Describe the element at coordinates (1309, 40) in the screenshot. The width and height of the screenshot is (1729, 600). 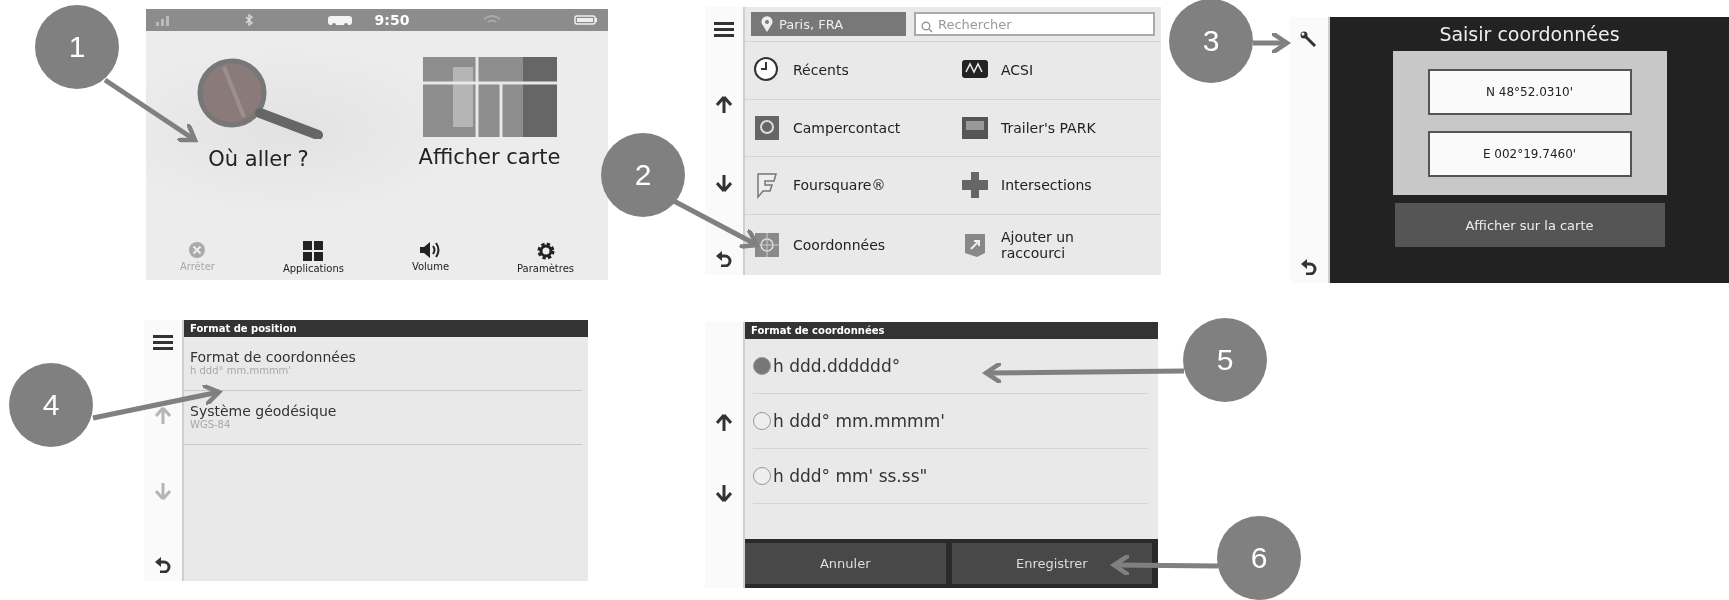
I see `wrench-icon` at that location.